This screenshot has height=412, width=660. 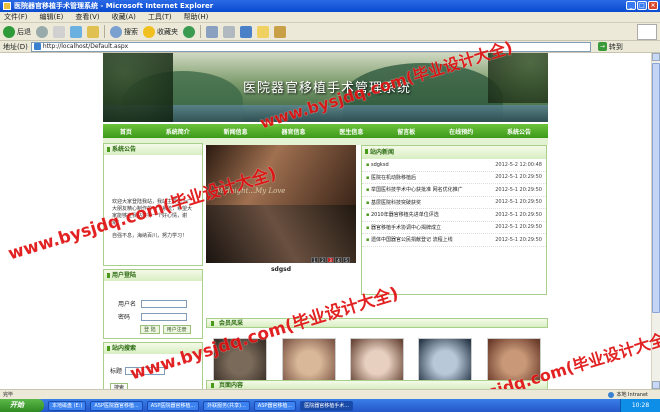 I want to click on edit-icon, so click(x=246, y=31).